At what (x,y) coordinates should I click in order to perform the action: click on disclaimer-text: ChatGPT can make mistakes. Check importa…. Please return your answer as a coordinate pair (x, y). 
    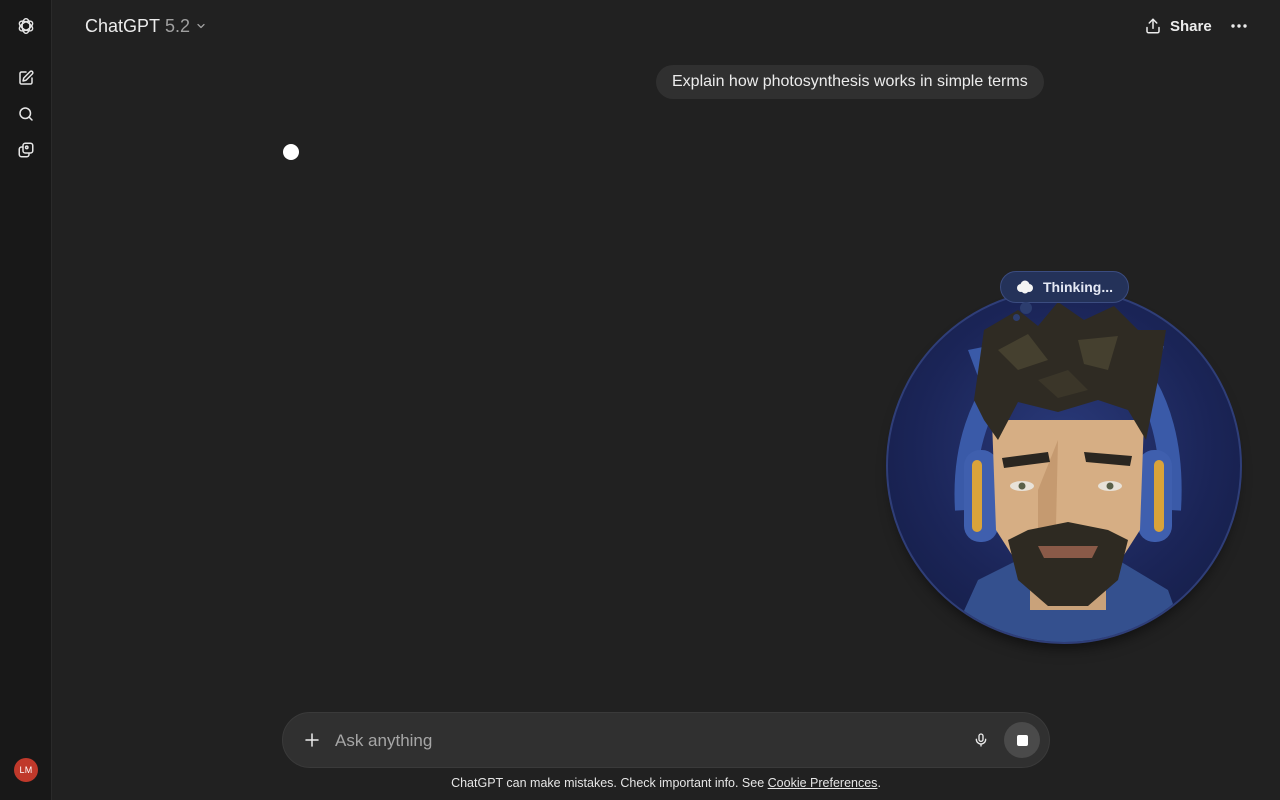
    Looking at the image, I should click on (609, 783).